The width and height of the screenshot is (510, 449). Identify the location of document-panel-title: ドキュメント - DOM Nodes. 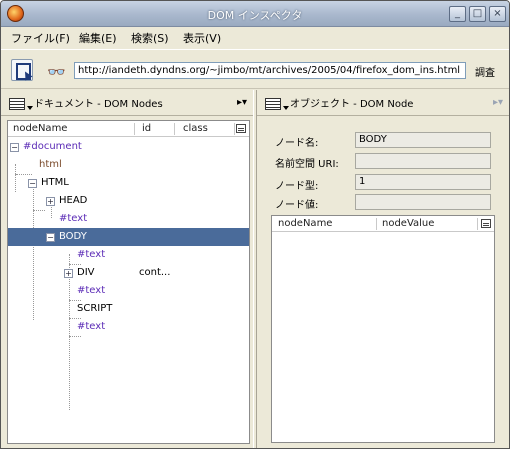
(98, 104).